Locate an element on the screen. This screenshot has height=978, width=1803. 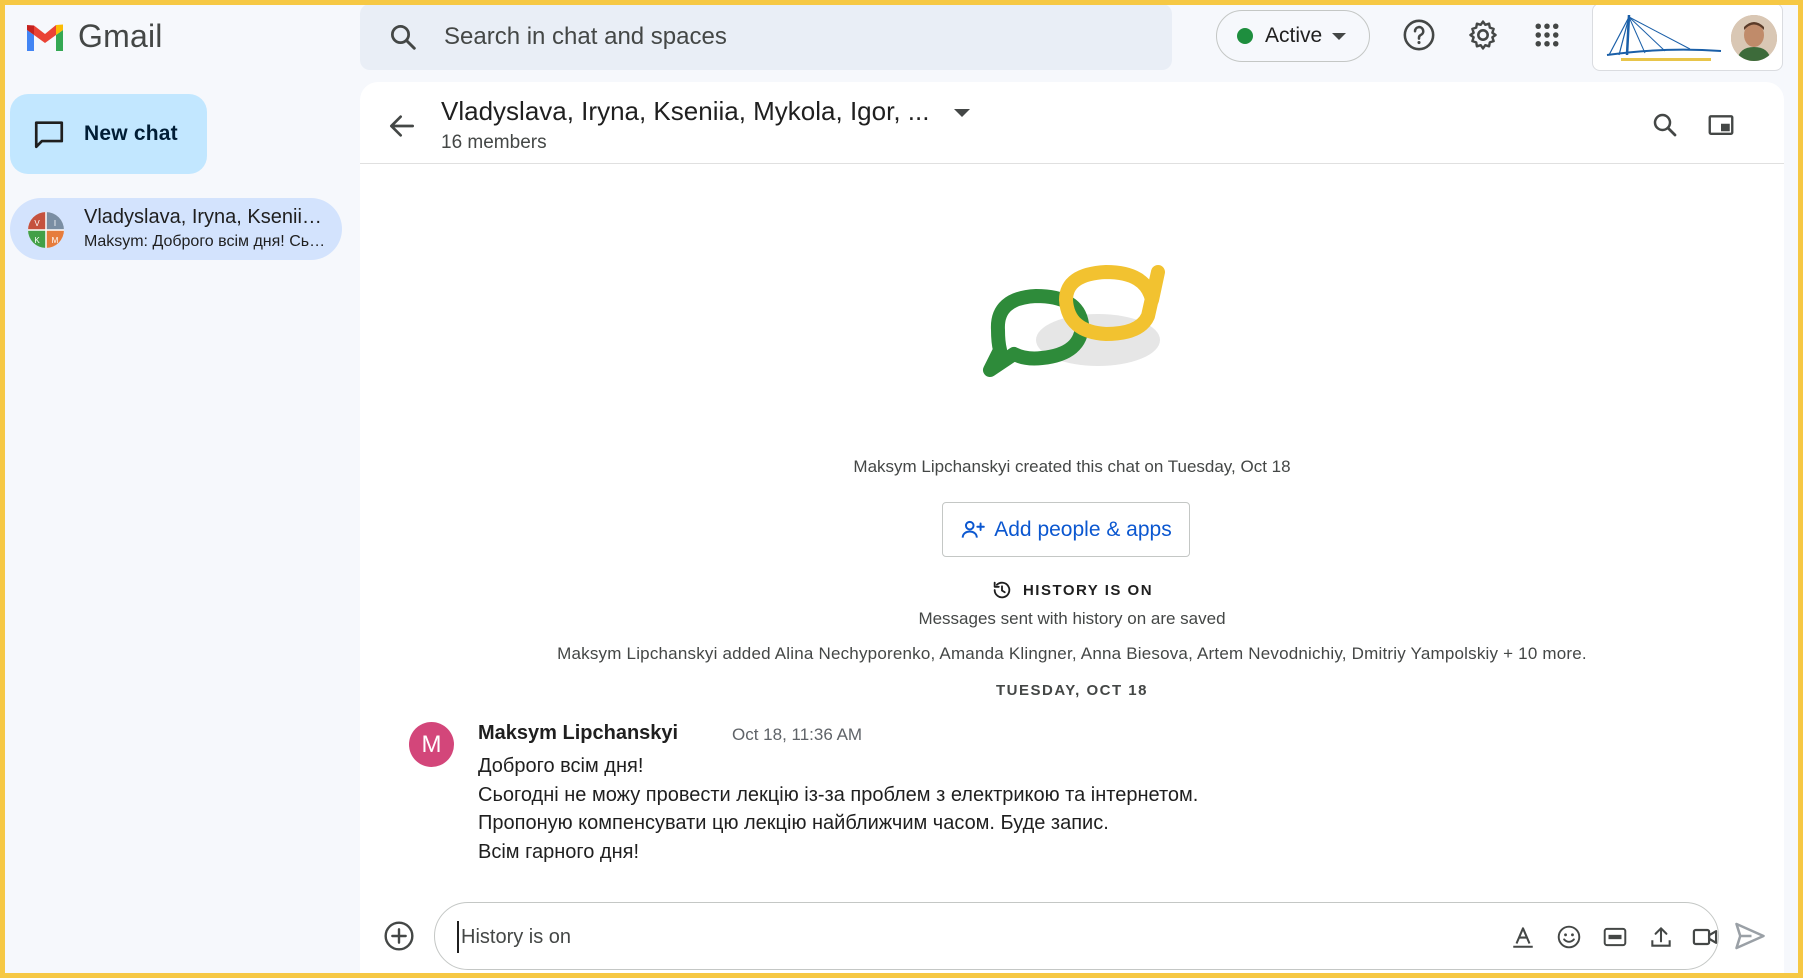
avatar-letter: K is located at coordinates (37, 240).